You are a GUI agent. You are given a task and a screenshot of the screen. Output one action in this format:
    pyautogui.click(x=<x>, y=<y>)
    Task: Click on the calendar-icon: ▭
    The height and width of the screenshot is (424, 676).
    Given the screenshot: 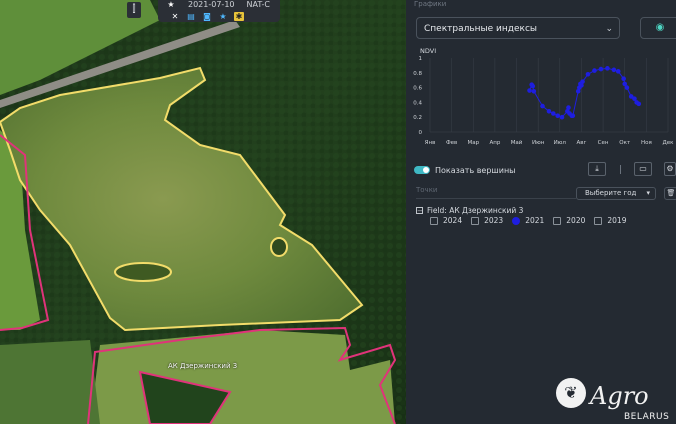 What is the action you would take?
    pyautogui.click(x=643, y=168)
    